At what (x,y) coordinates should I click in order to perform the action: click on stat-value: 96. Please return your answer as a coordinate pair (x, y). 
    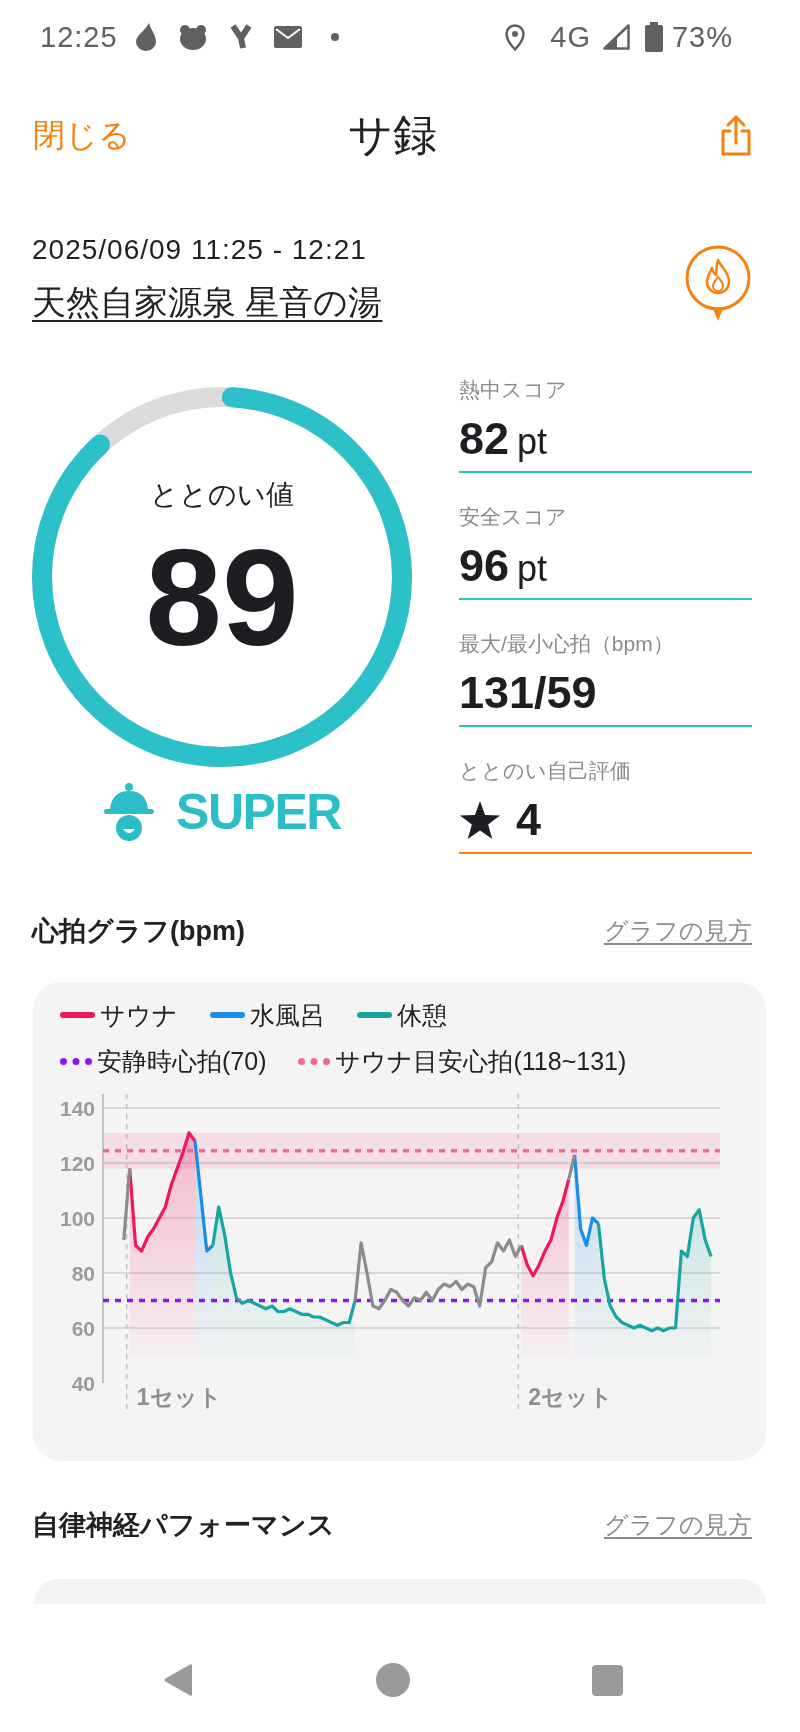
    Looking at the image, I should click on (484, 566).